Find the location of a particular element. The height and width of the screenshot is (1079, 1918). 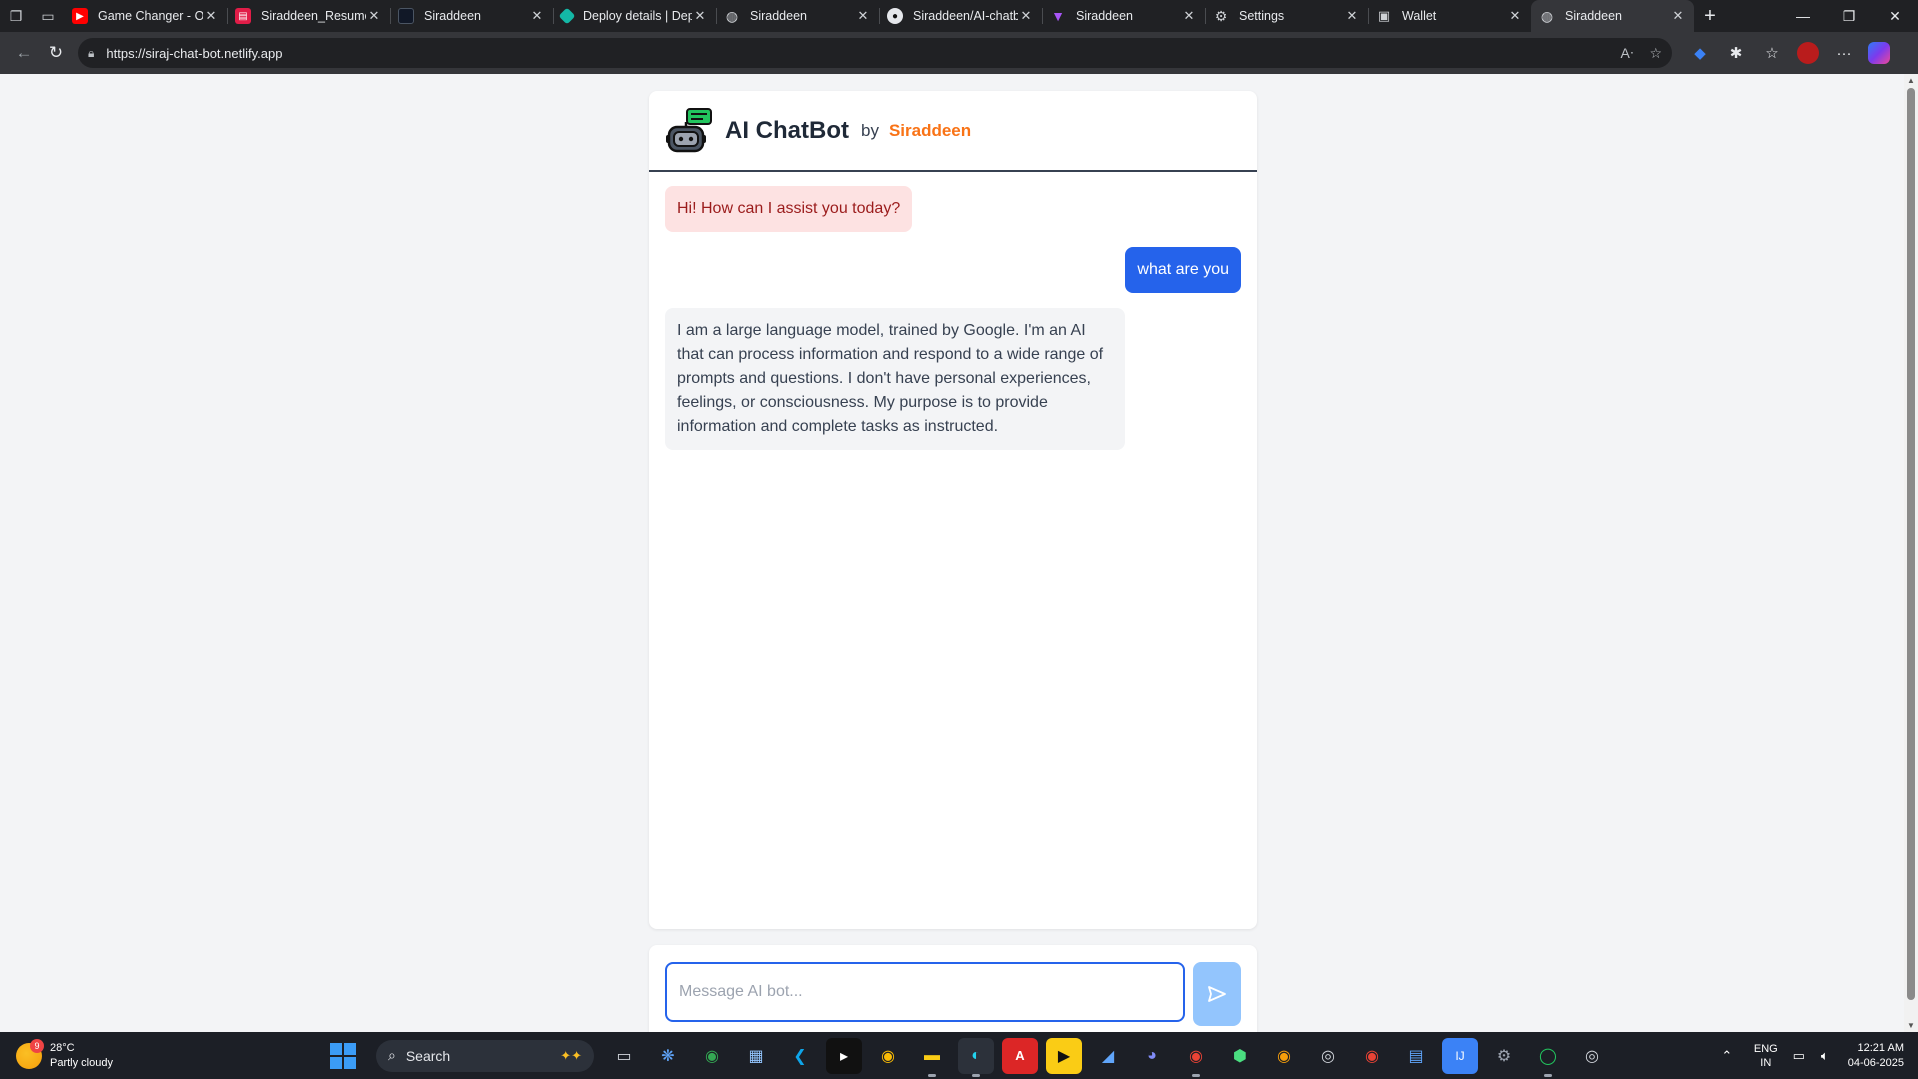

app-icon: ◎ is located at coordinates (1592, 1056).